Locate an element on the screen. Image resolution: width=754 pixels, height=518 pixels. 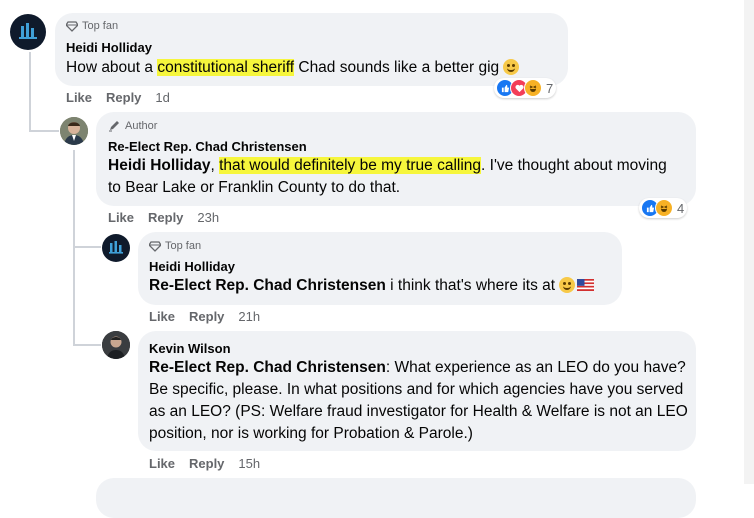
timestamp: 15h is located at coordinates (249, 463).